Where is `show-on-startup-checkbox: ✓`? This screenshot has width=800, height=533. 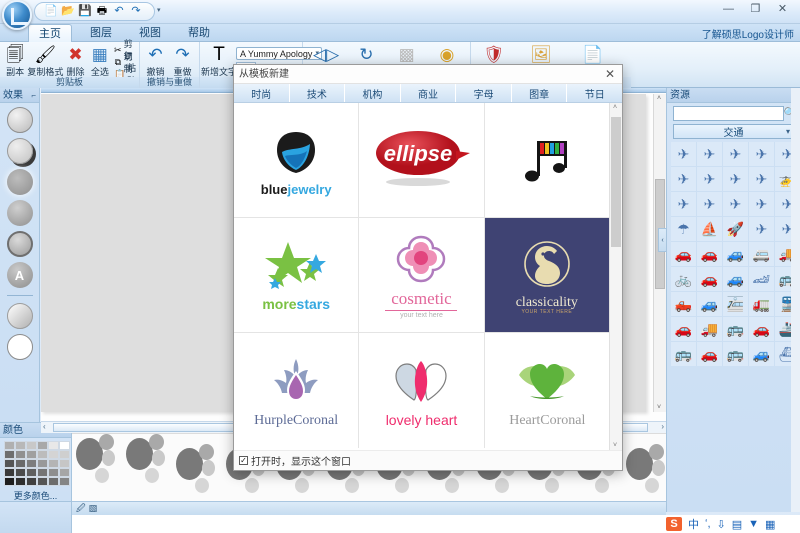 show-on-startup-checkbox: ✓ is located at coordinates (243, 460).